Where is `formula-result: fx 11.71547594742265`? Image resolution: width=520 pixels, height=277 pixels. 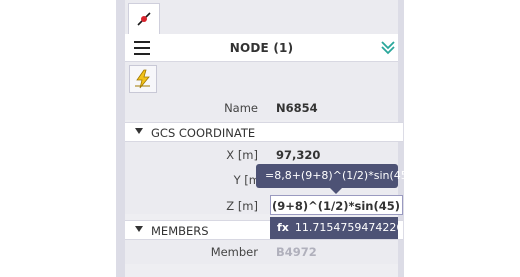
formula-result: fx 11.71547594742265 is located at coordinates (340, 228).